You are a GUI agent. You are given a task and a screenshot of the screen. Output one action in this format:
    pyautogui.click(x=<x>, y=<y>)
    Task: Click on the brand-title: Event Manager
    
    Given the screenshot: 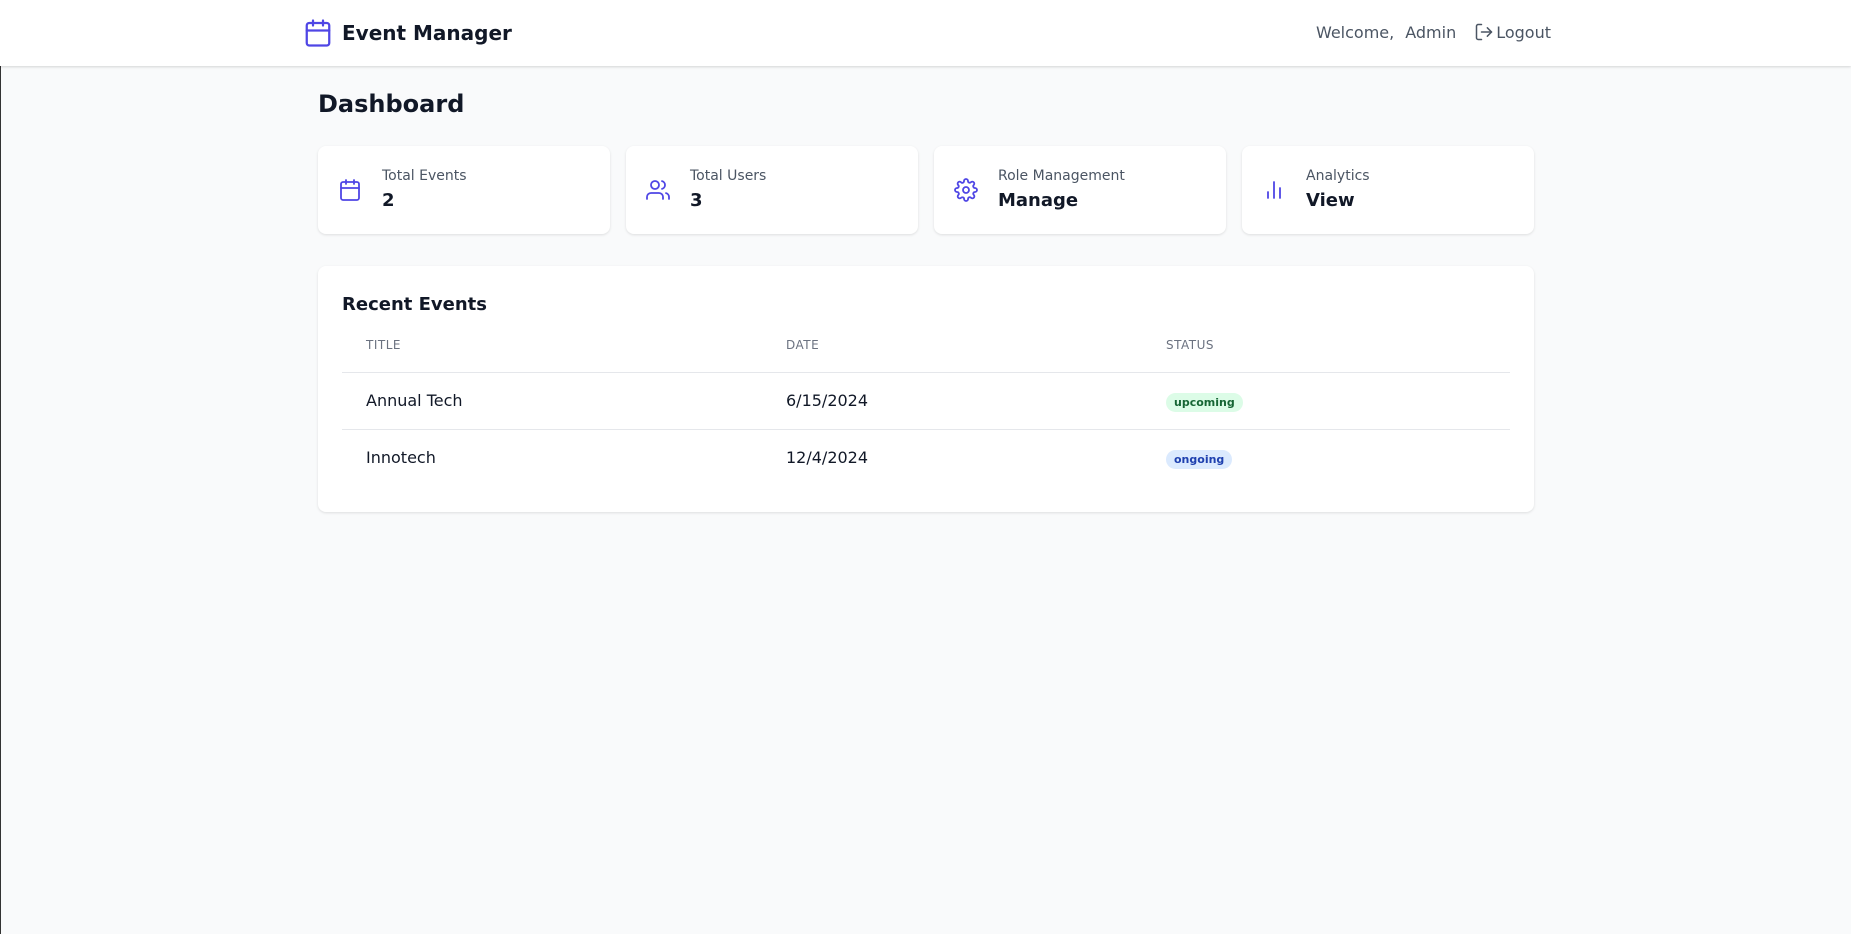 What is the action you would take?
    pyautogui.click(x=427, y=33)
    